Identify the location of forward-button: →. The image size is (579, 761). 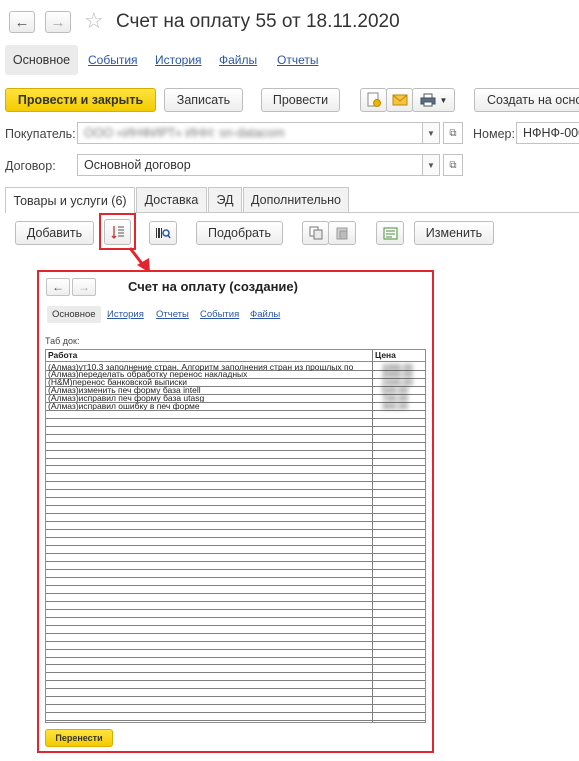
(58, 22).